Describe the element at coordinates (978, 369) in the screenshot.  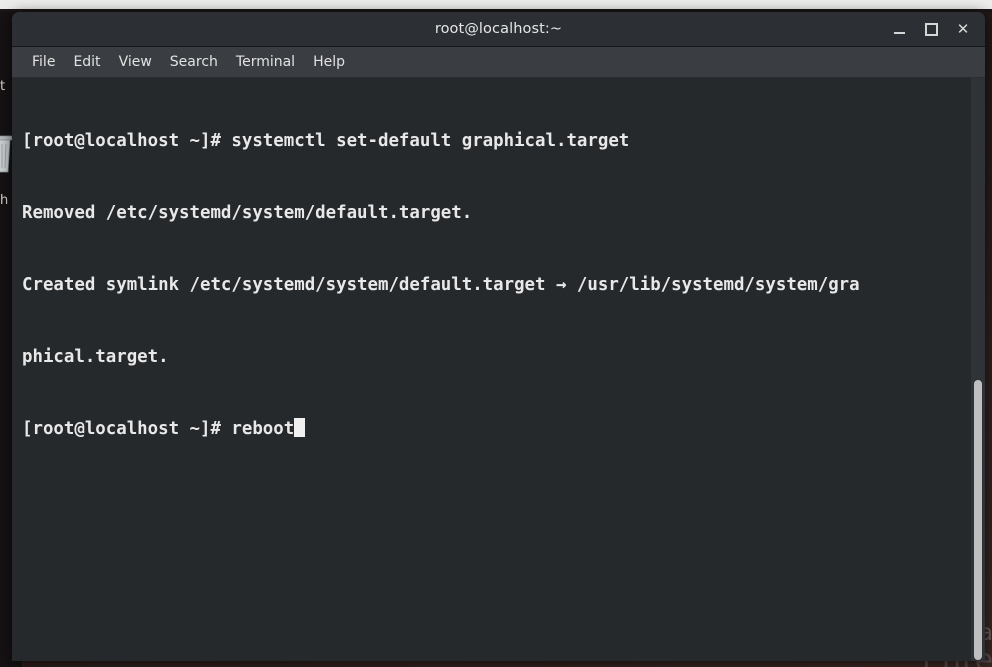
I see `terminal-scrollbar-track` at that location.